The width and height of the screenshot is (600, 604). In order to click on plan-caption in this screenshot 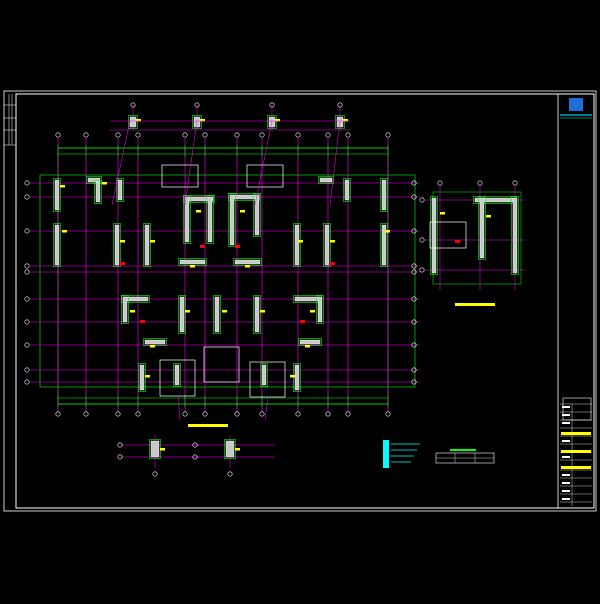, I will do `click(208, 425)`.